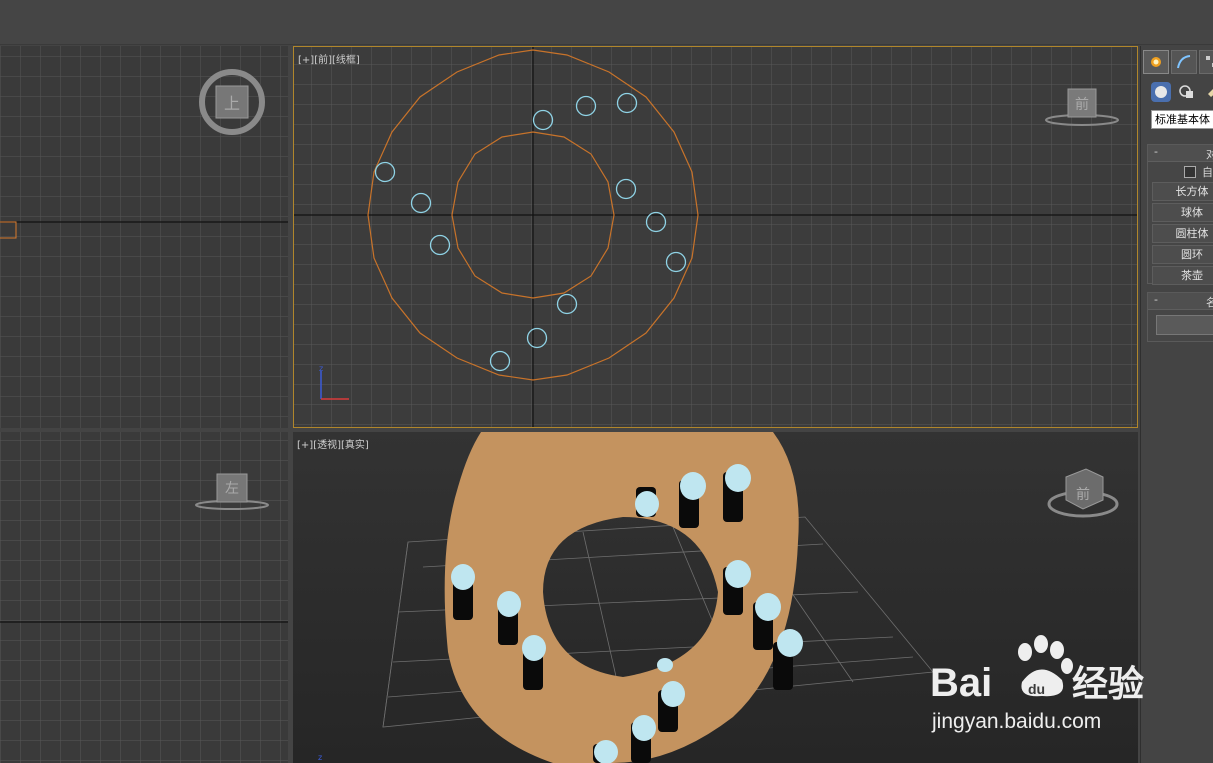 The height and width of the screenshot is (763, 1213). What do you see at coordinates (1190, 172) in the screenshot?
I see `autogrid-checkbox` at bounding box center [1190, 172].